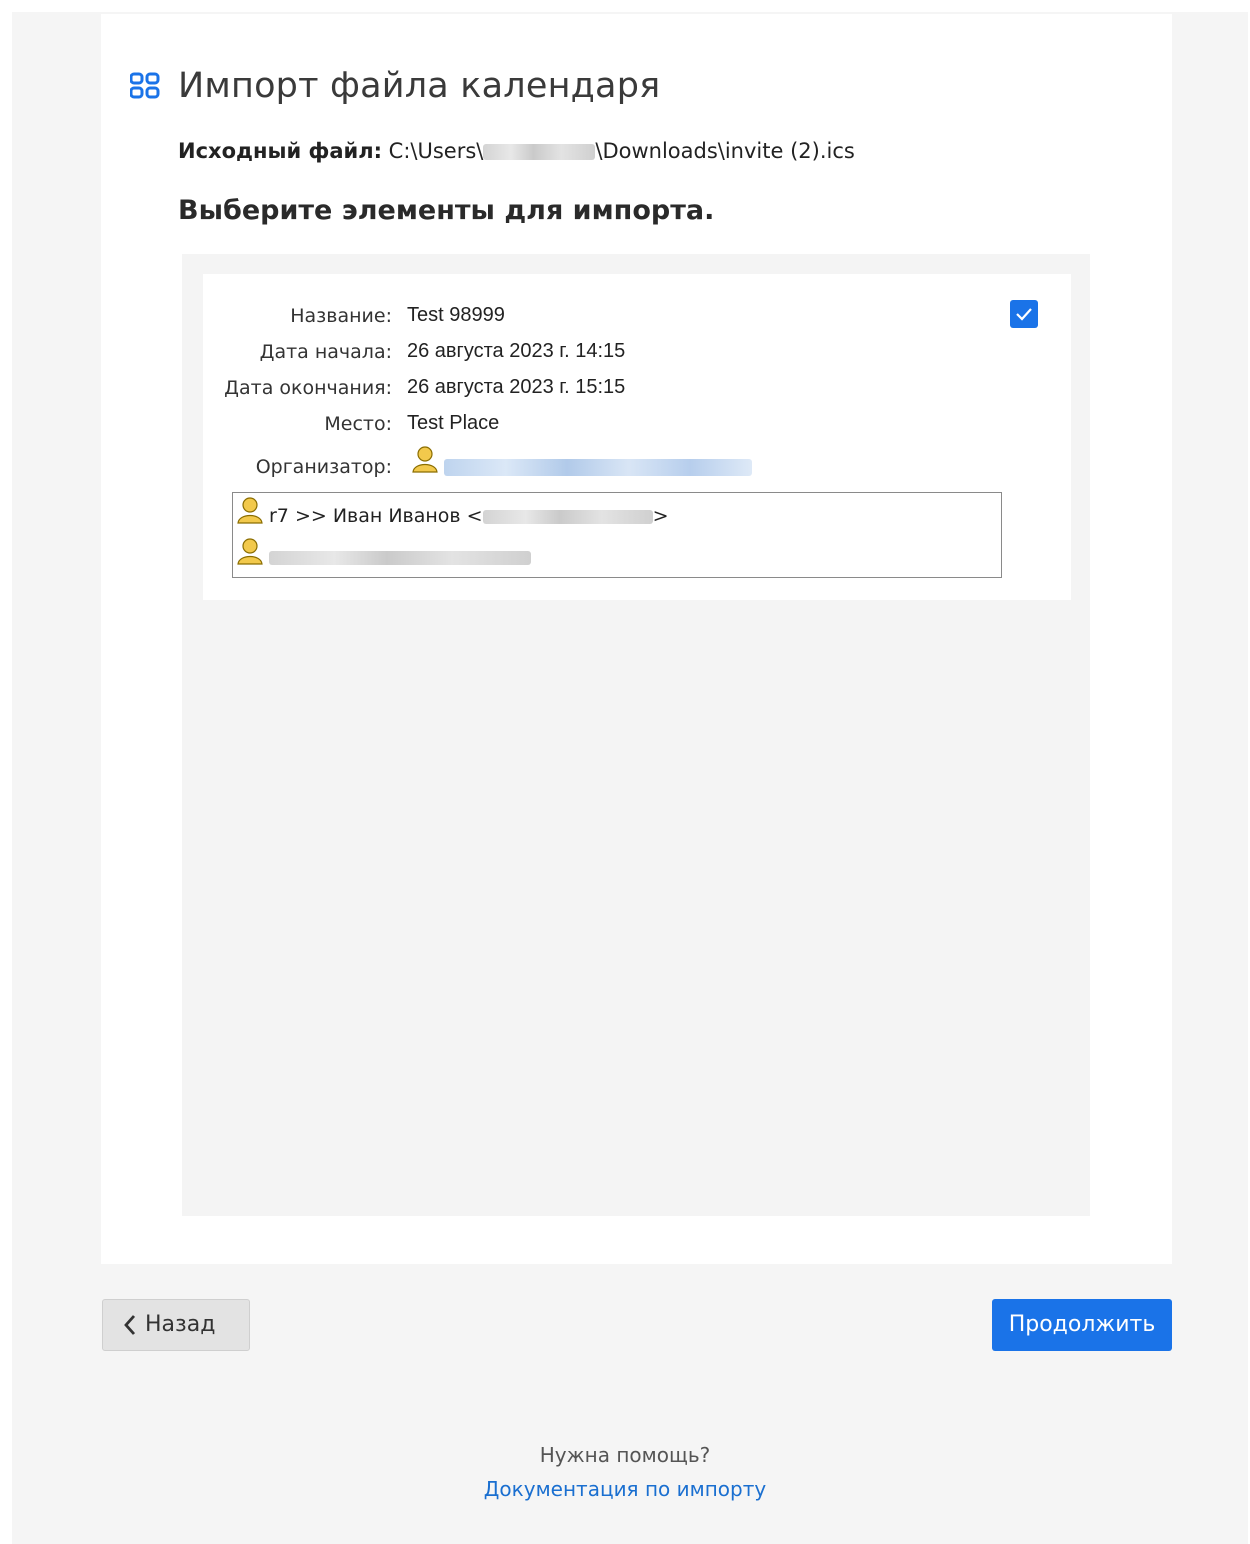 The height and width of the screenshot is (1544, 1250). What do you see at coordinates (325, 352) in the screenshot?
I see `start-label: Дата начала:` at bounding box center [325, 352].